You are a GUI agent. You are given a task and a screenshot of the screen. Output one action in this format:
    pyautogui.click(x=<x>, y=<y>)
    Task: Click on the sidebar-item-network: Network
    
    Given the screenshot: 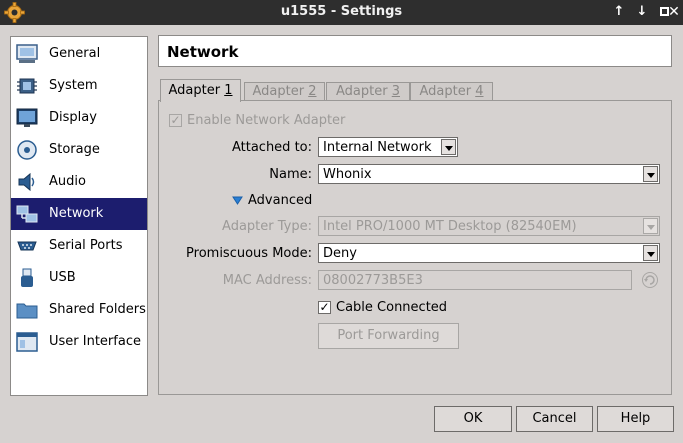 What is the action you would take?
    pyautogui.click(x=79, y=214)
    